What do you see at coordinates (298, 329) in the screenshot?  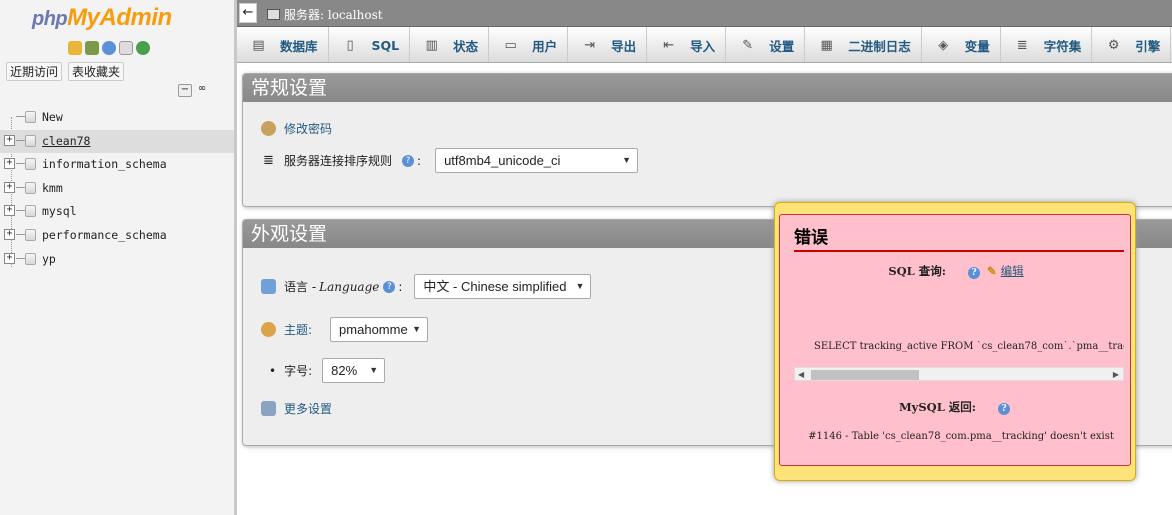 I see `theme-label: 主题:` at bounding box center [298, 329].